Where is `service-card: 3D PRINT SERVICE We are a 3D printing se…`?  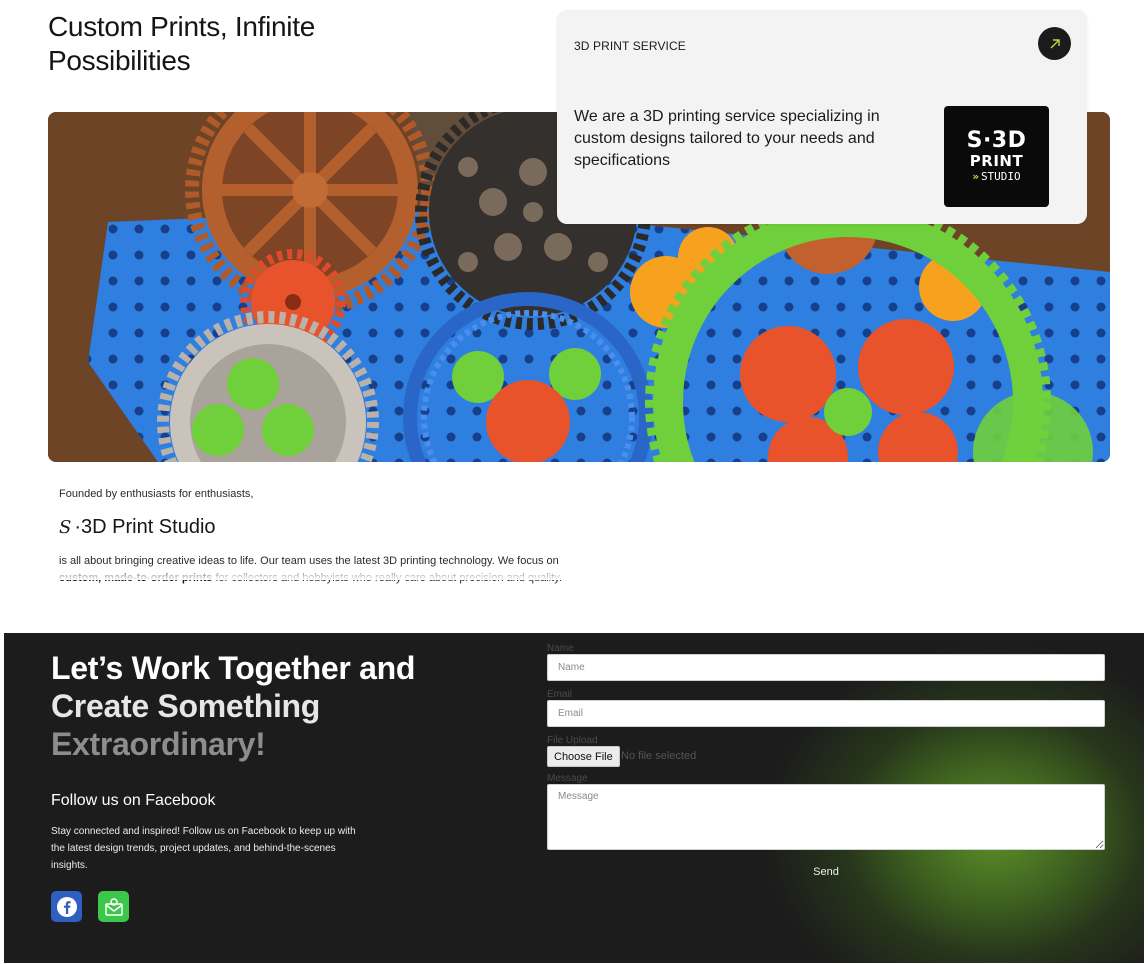
service-card: 3D PRINT SERVICE We are a 3D printing se… is located at coordinates (822, 117).